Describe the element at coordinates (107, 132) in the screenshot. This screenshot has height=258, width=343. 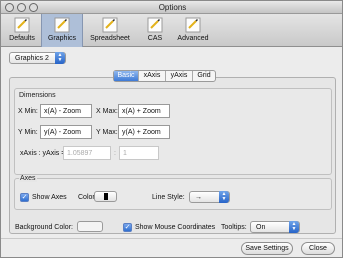
I see `y-max-label: Y Max:` at that location.